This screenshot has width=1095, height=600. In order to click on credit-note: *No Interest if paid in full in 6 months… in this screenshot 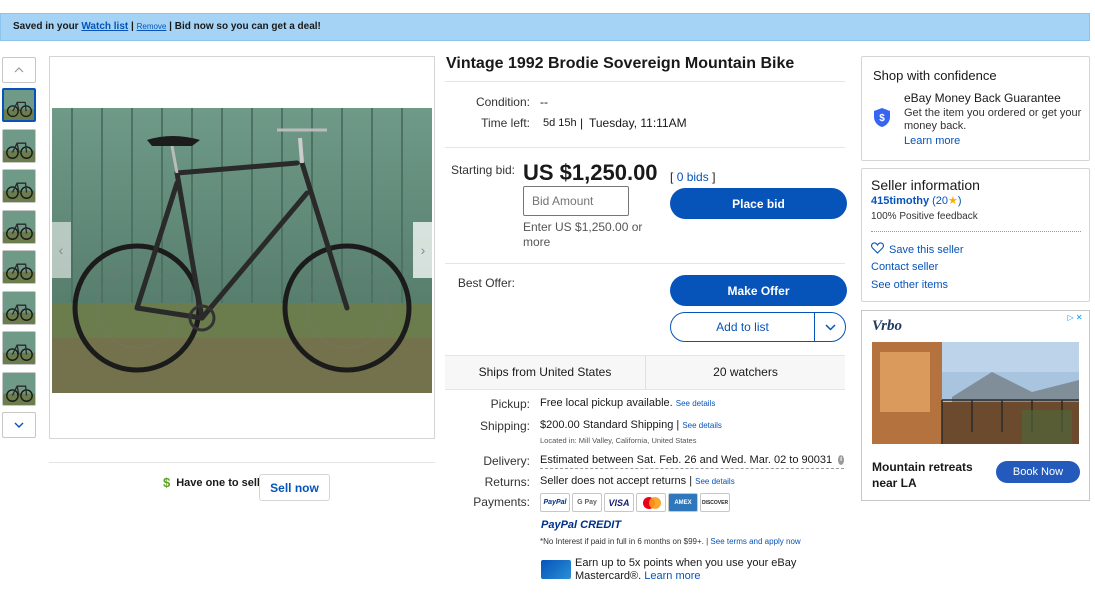, I will do `click(670, 541)`.